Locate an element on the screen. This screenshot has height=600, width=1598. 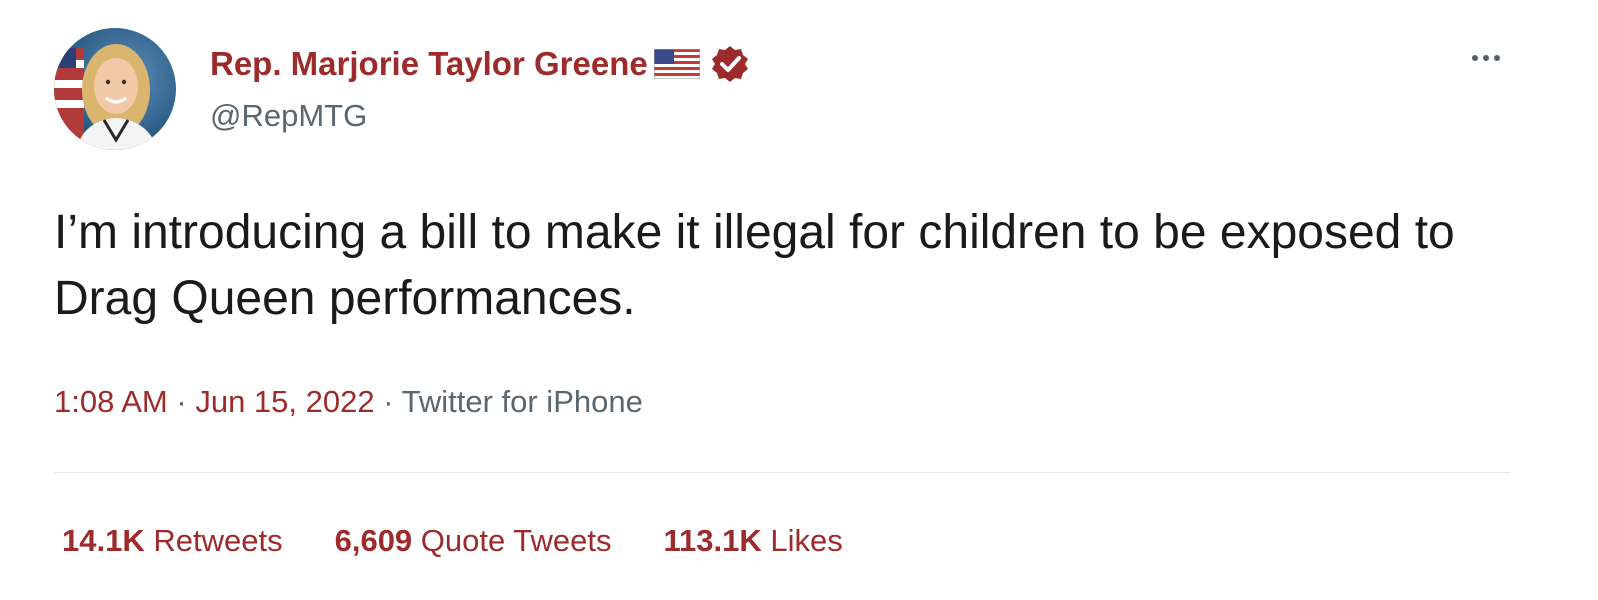
author-name-row: Rep. Marjorie Taylor Greene is located at coordinates (480, 64).